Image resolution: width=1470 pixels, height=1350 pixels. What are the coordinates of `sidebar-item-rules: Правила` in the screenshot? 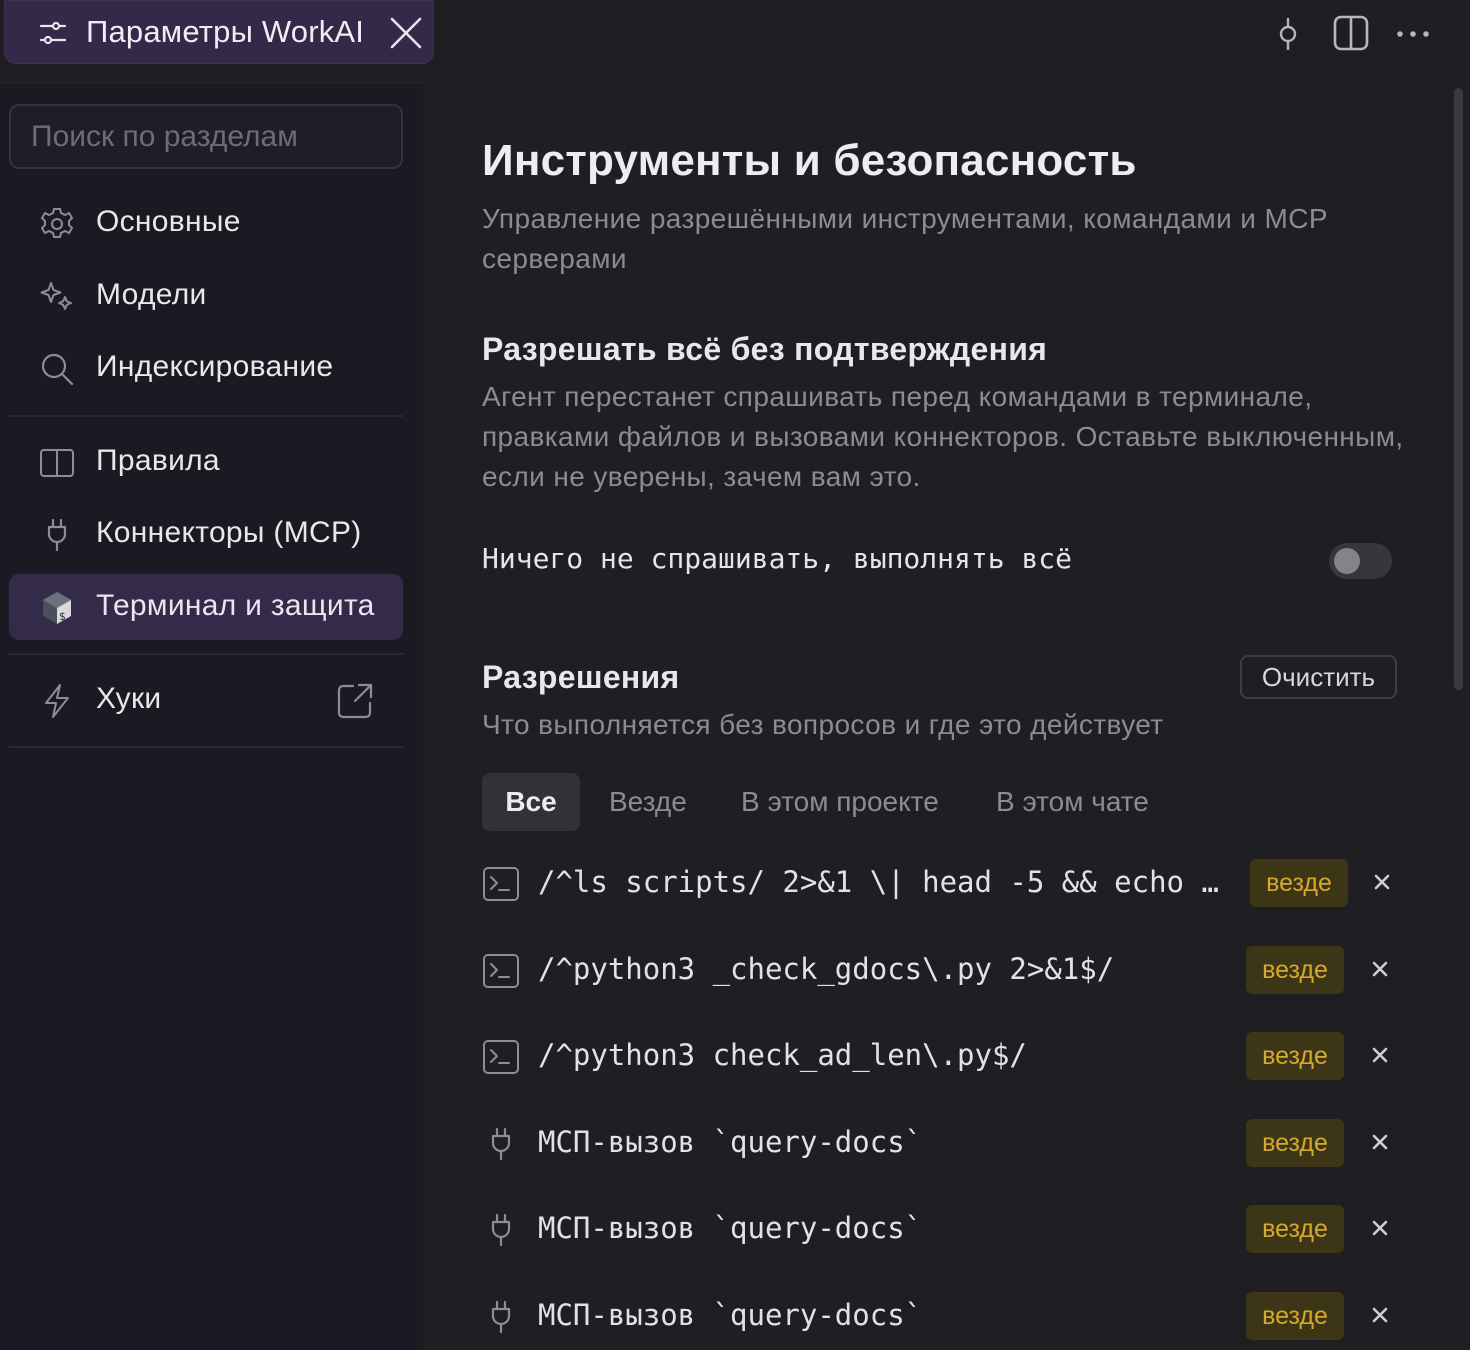 It's located at (206, 462).